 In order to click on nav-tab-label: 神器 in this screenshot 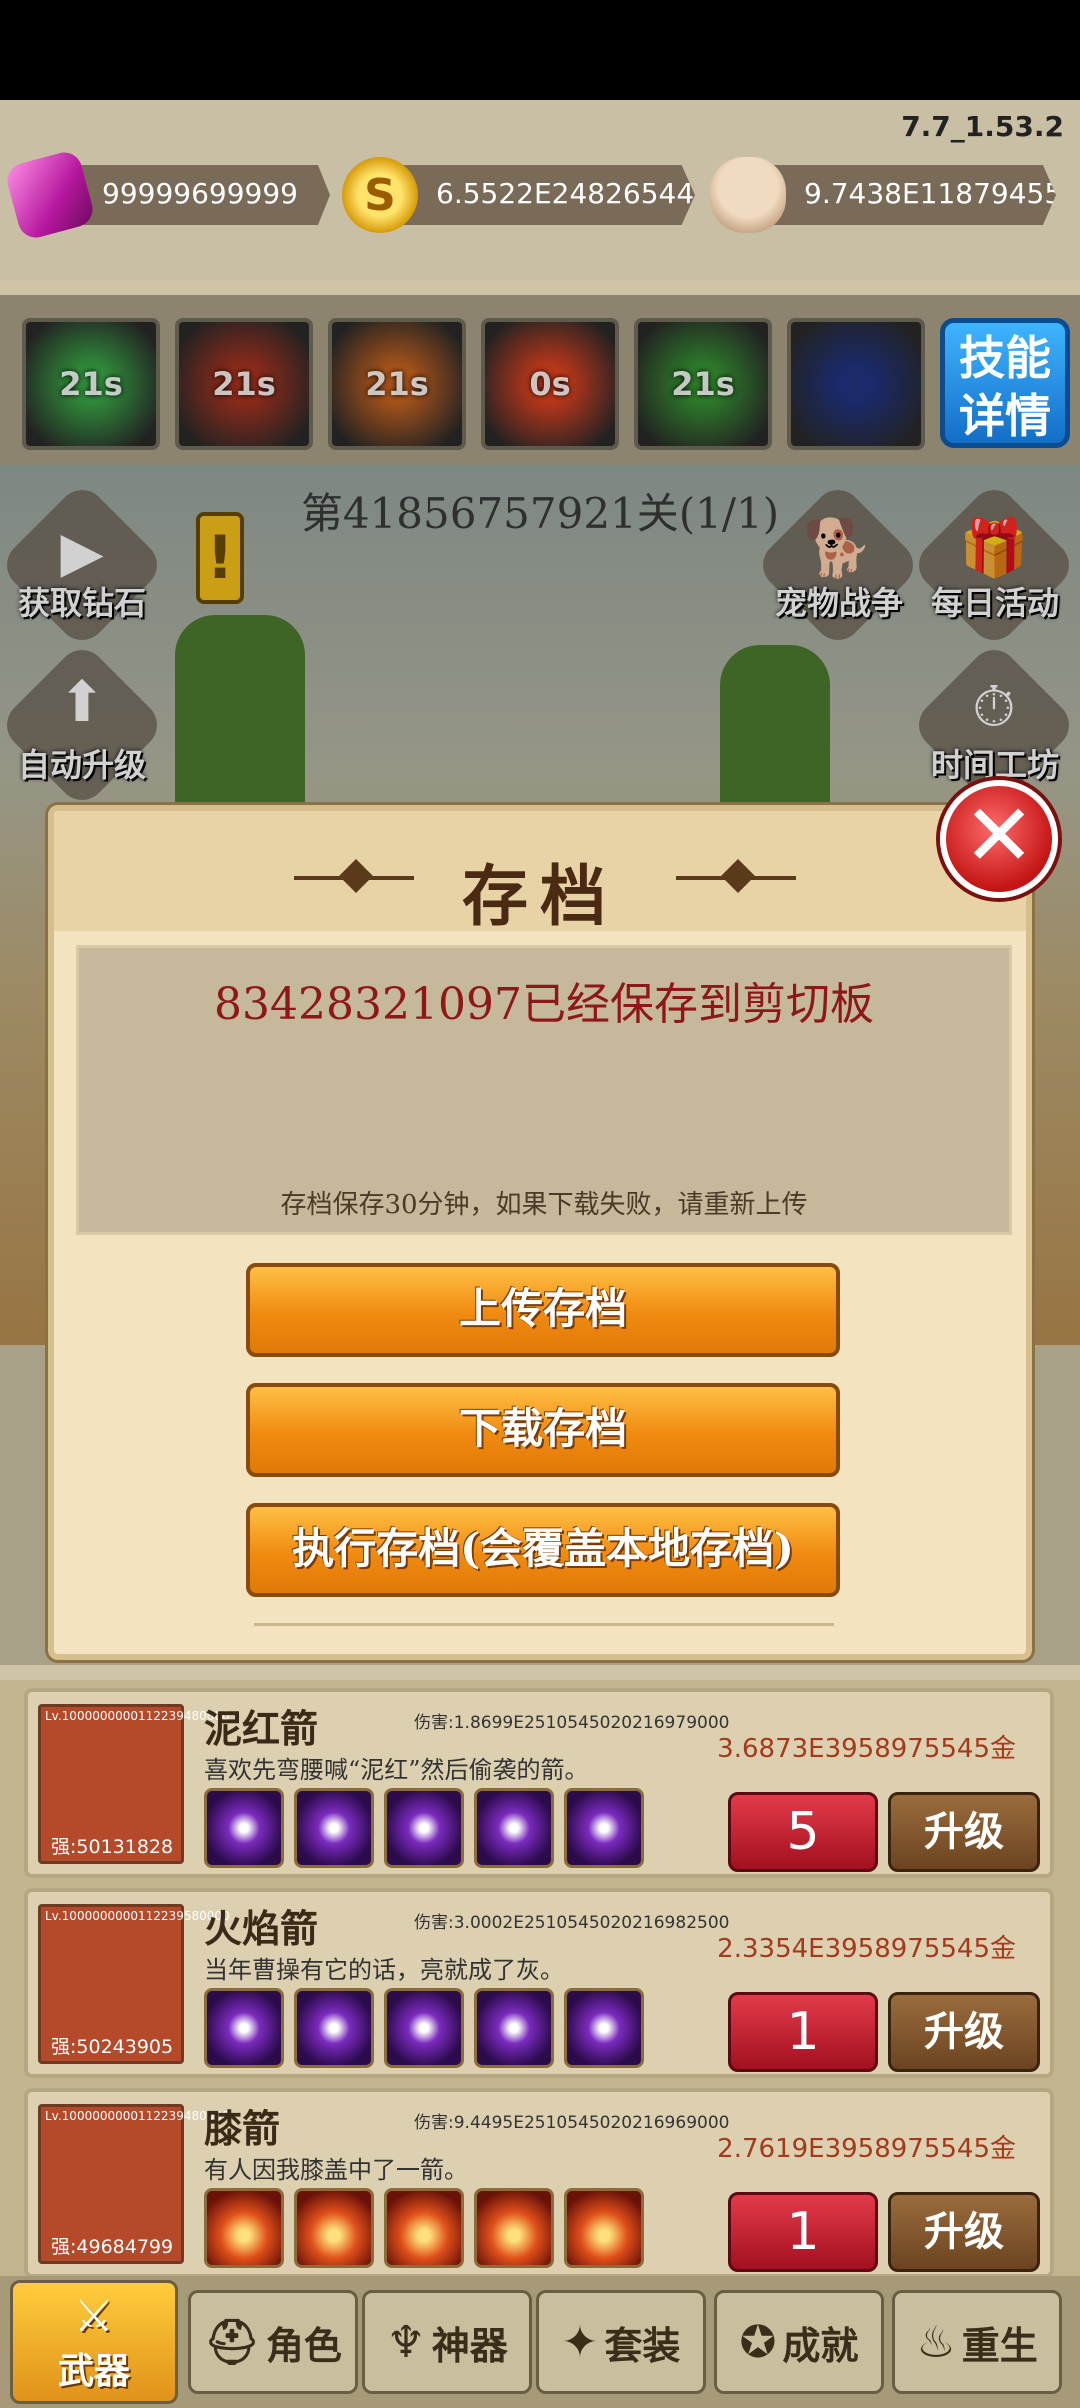, I will do `click(469, 2345)`.